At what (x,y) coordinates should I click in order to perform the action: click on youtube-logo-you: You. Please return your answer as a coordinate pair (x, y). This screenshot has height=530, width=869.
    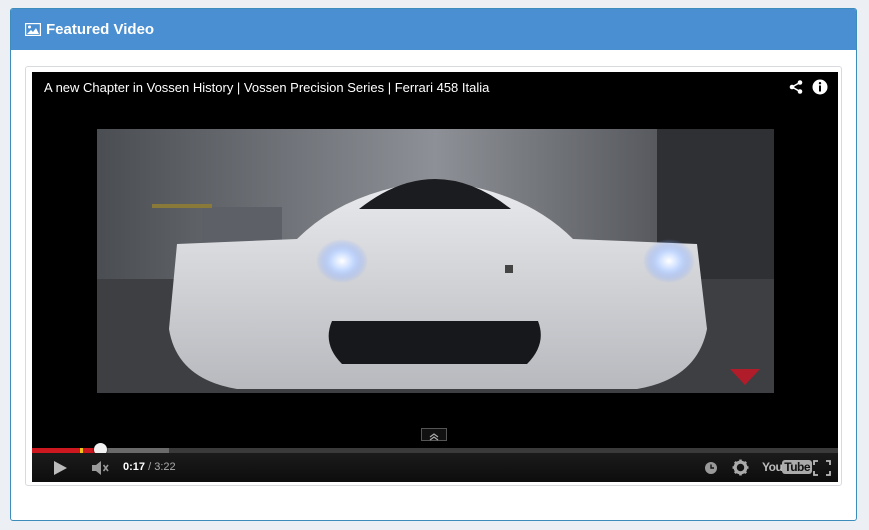
    Looking at the image, I should click on (772, 467).